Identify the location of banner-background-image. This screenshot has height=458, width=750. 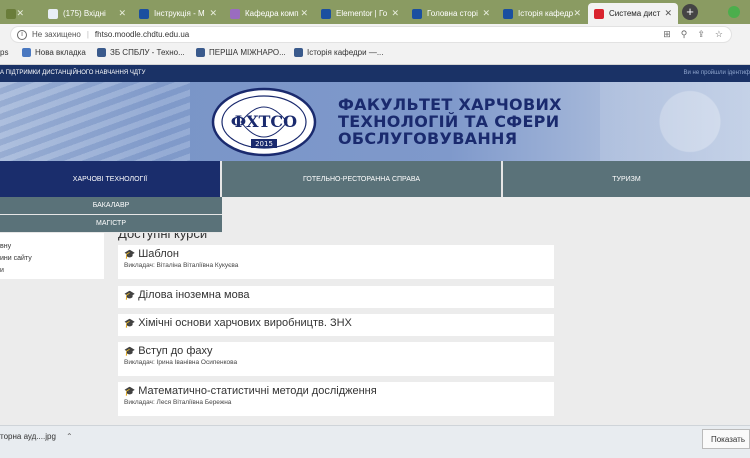
(95, 121).